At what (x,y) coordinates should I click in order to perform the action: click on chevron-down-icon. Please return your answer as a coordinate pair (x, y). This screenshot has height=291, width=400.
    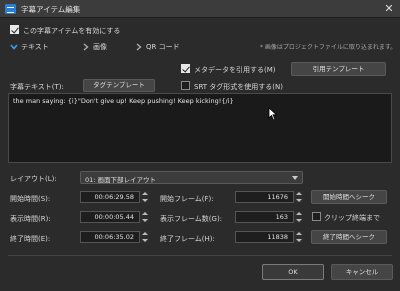
    Looking at the image, I should click on (14, 47).